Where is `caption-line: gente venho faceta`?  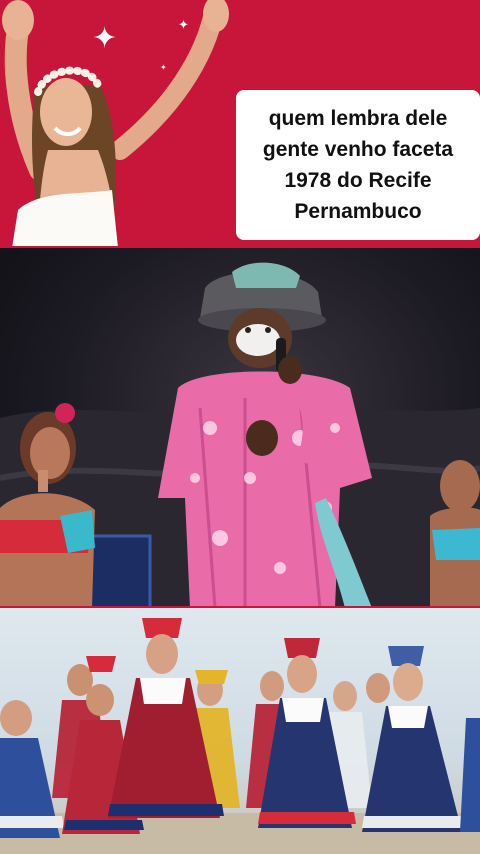
caption-line: gente venho faceta is located at coordinates (358, 149).